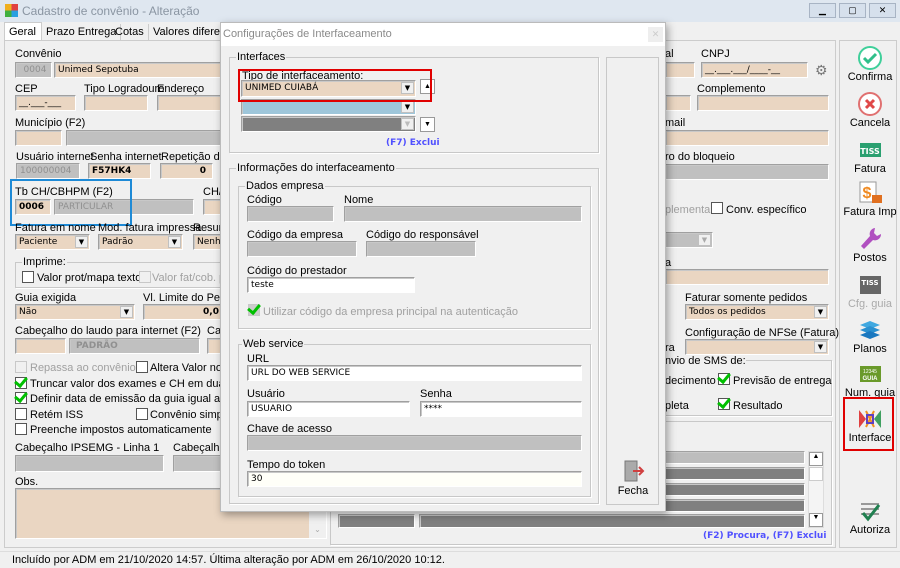  What do you see at coordinates (634, 471) in the screenshot?
I see `exit-door-icon` at bounding box center [634, 471].